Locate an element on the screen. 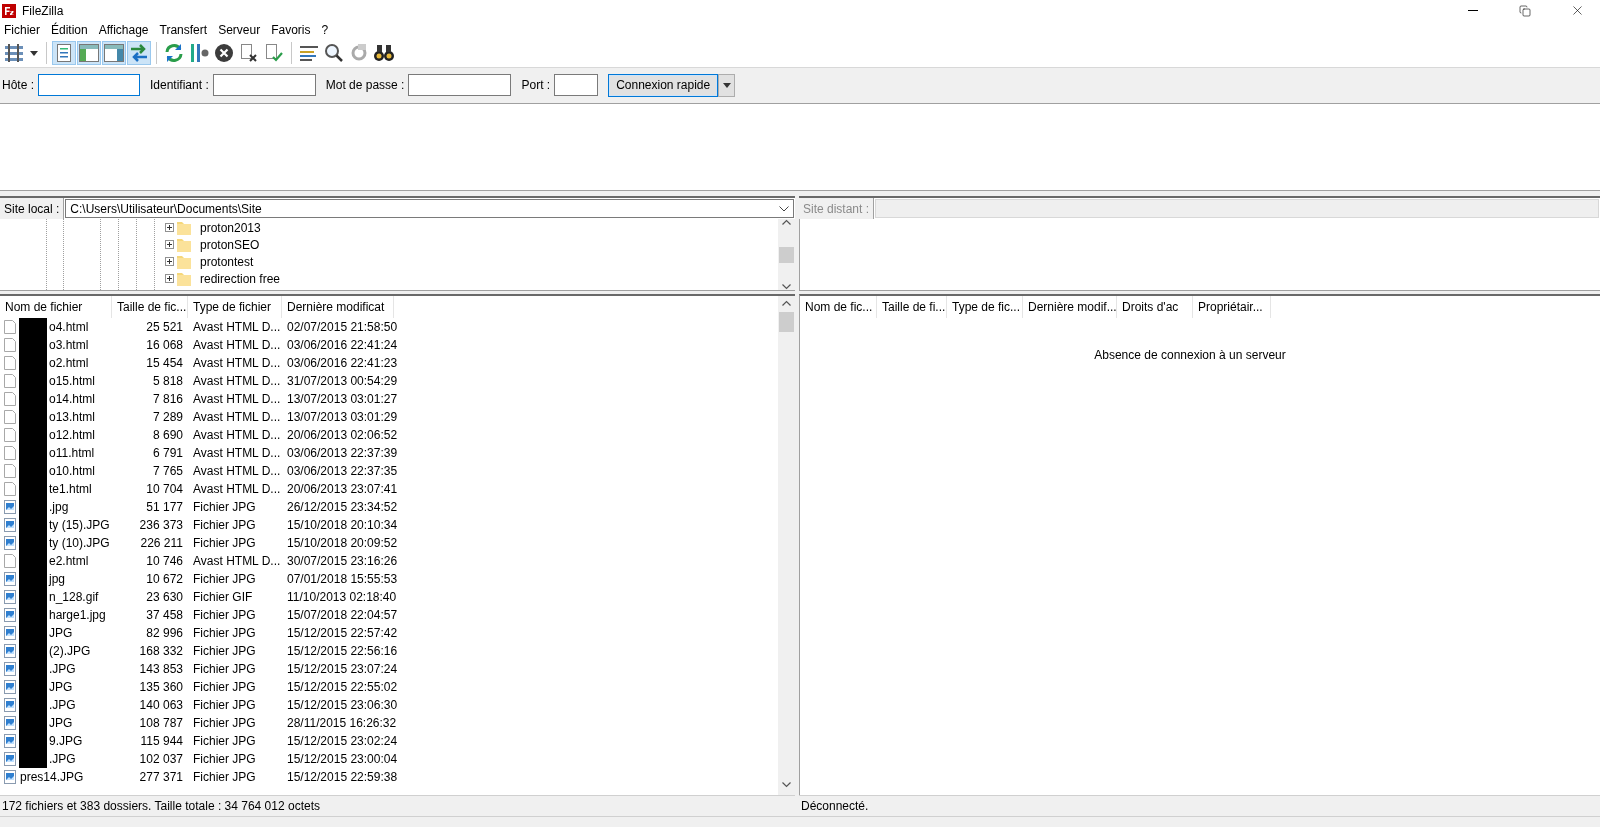  binoculars-icon is located at coordinates (384, 53).